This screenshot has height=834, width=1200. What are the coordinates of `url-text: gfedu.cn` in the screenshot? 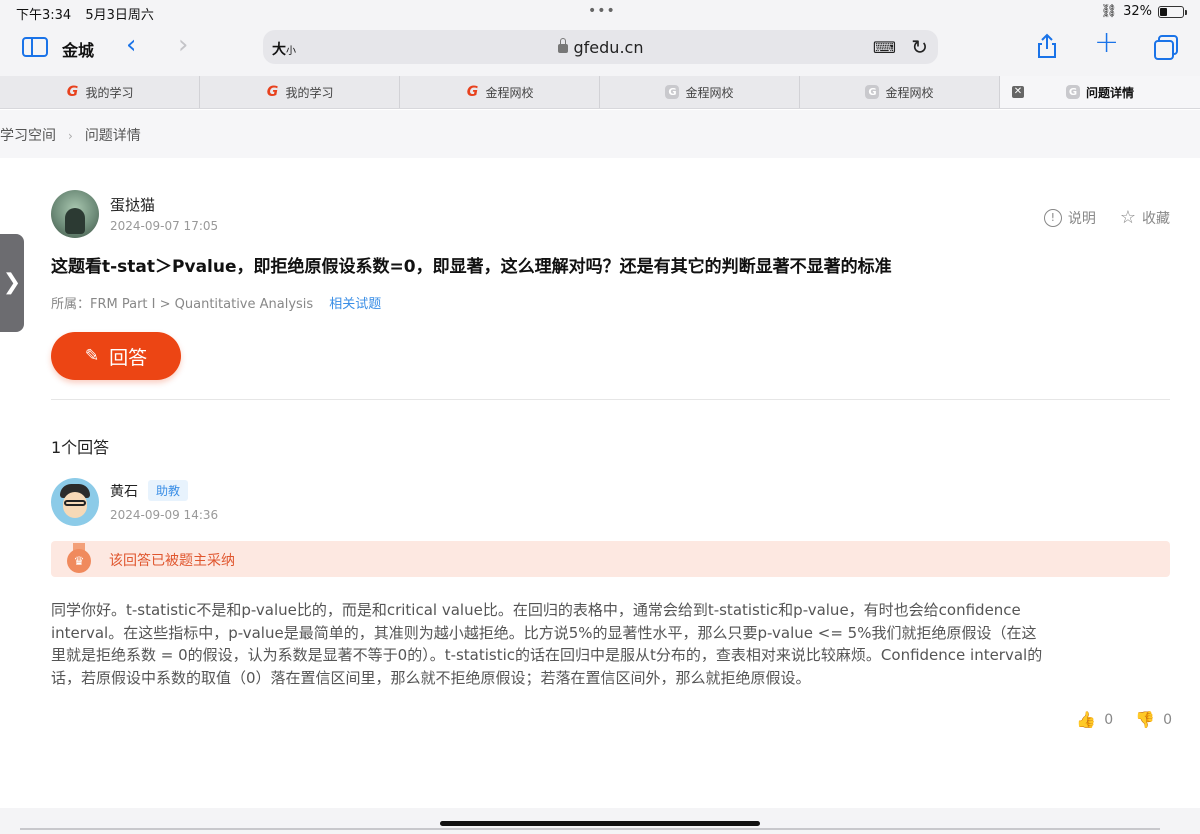 It's located at (608, 47).